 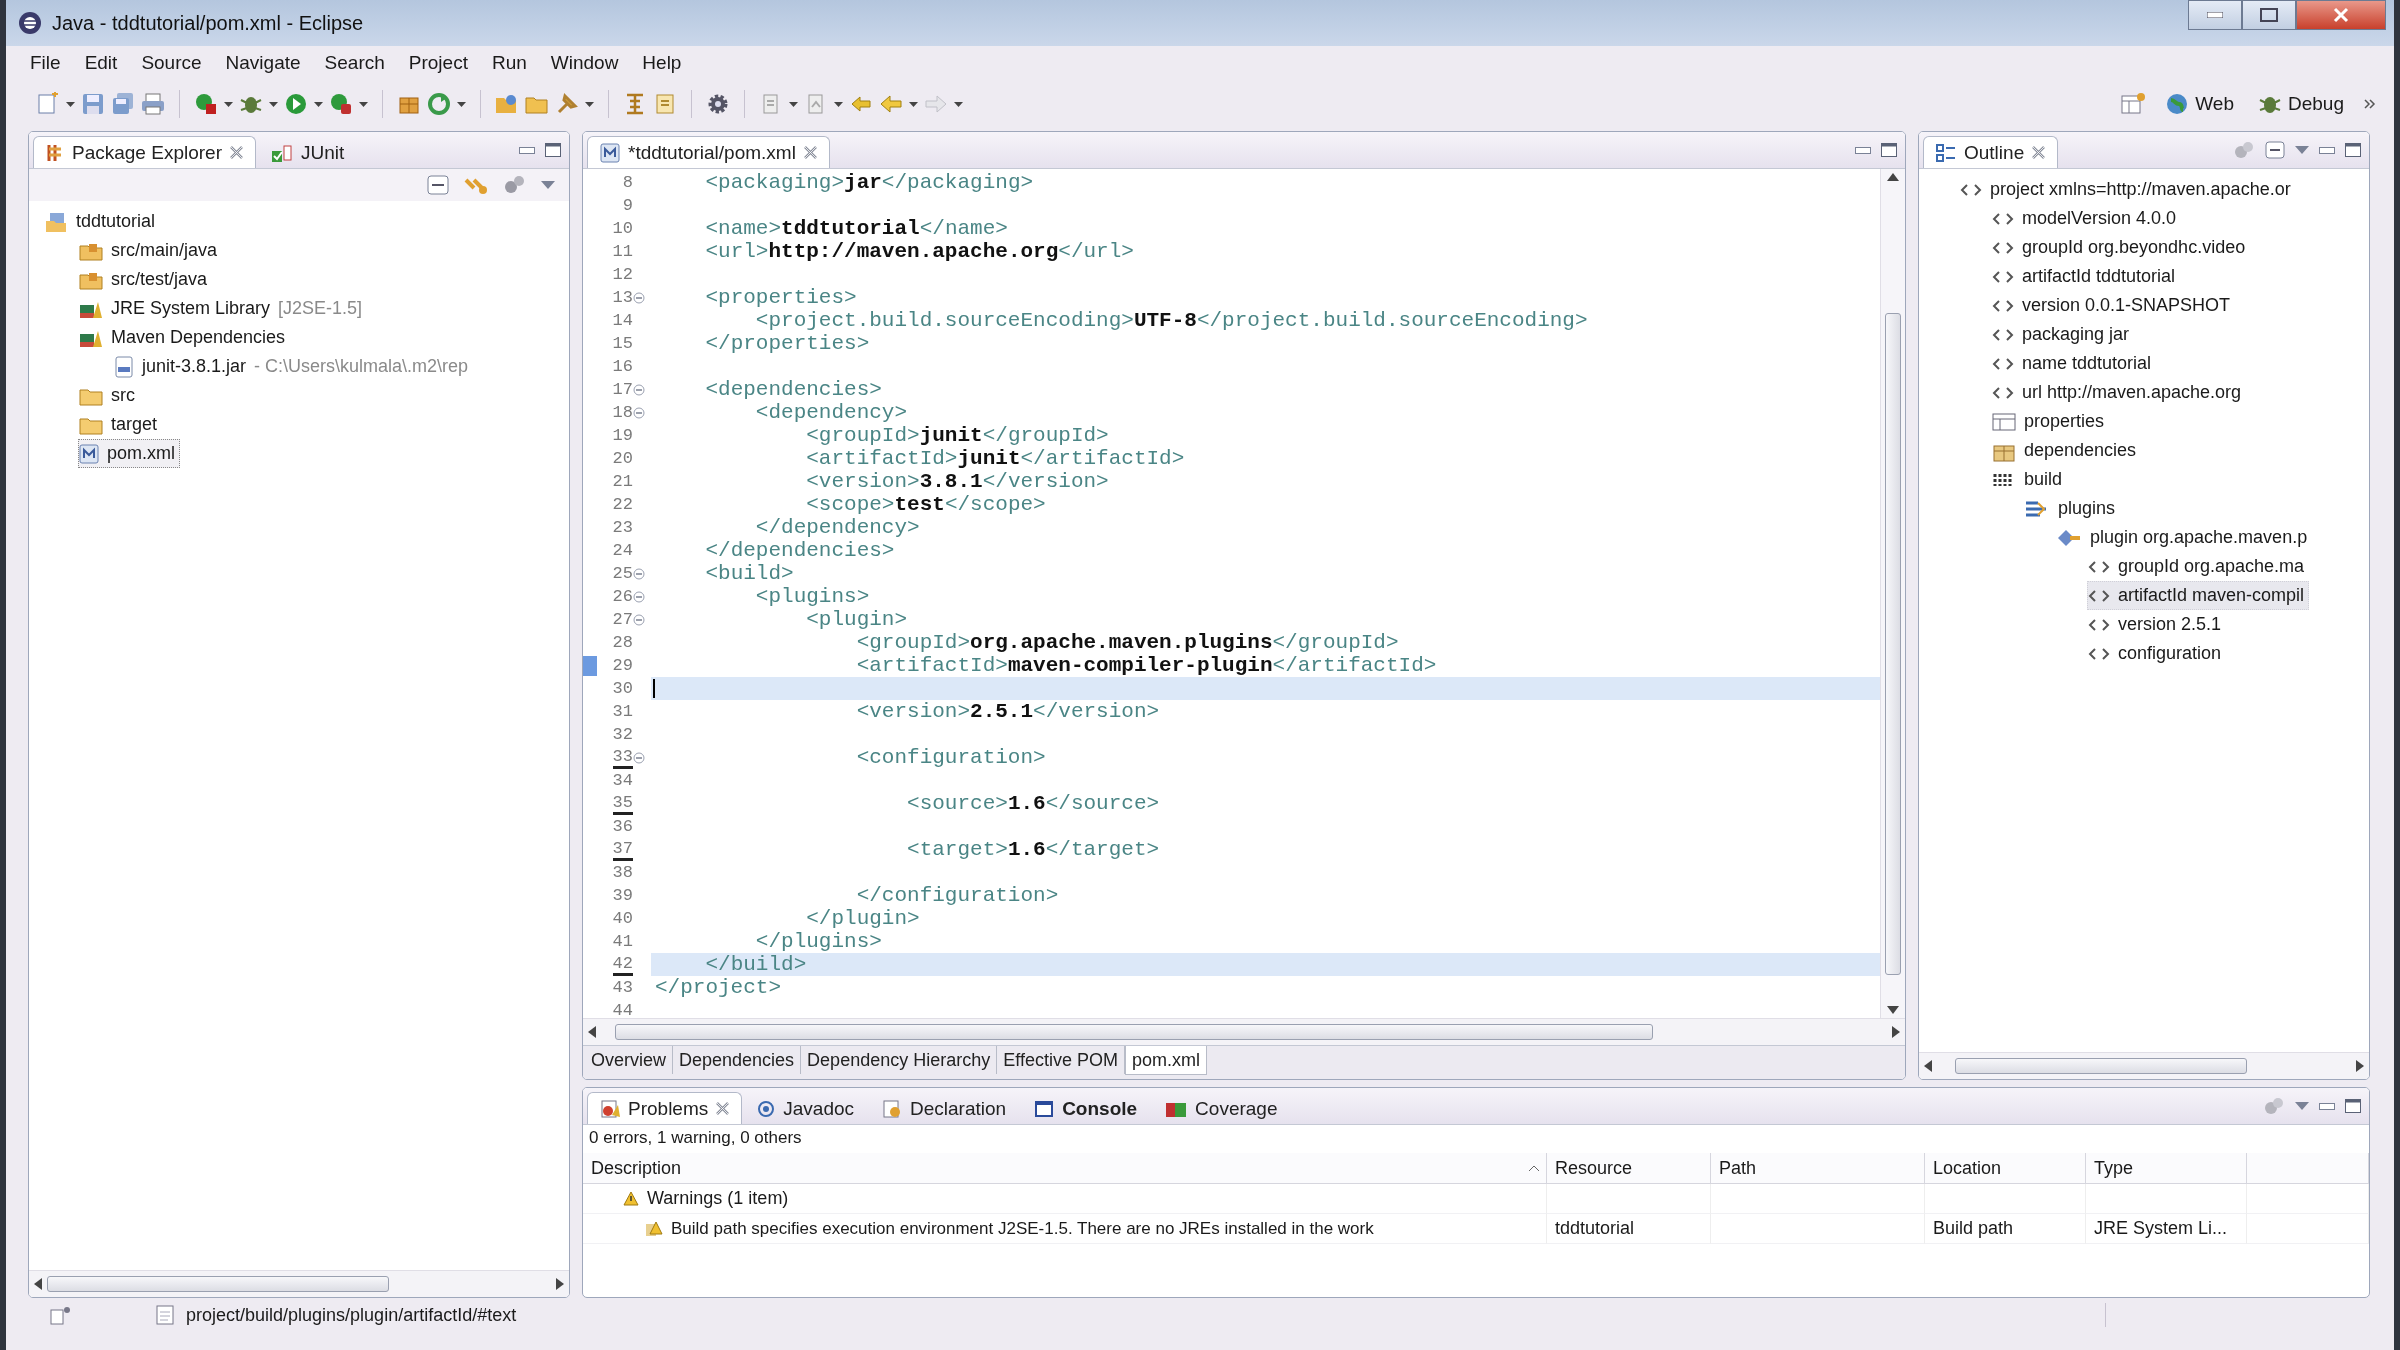 I want to click on open-perspective-icon, so click(x=2133, y=104).